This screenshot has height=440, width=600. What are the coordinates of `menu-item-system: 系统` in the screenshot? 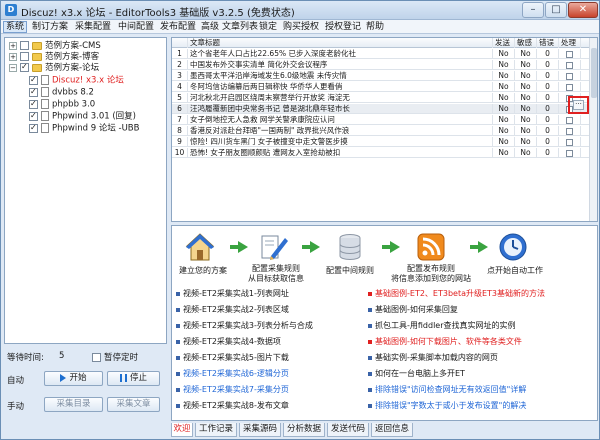 It's located at (15, 27).